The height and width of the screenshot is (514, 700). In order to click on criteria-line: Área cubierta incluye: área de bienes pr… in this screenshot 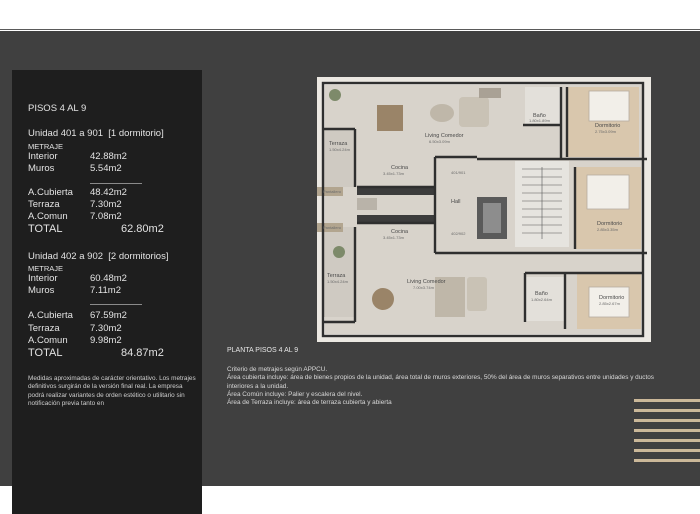, I will do `click(441, 382)`.